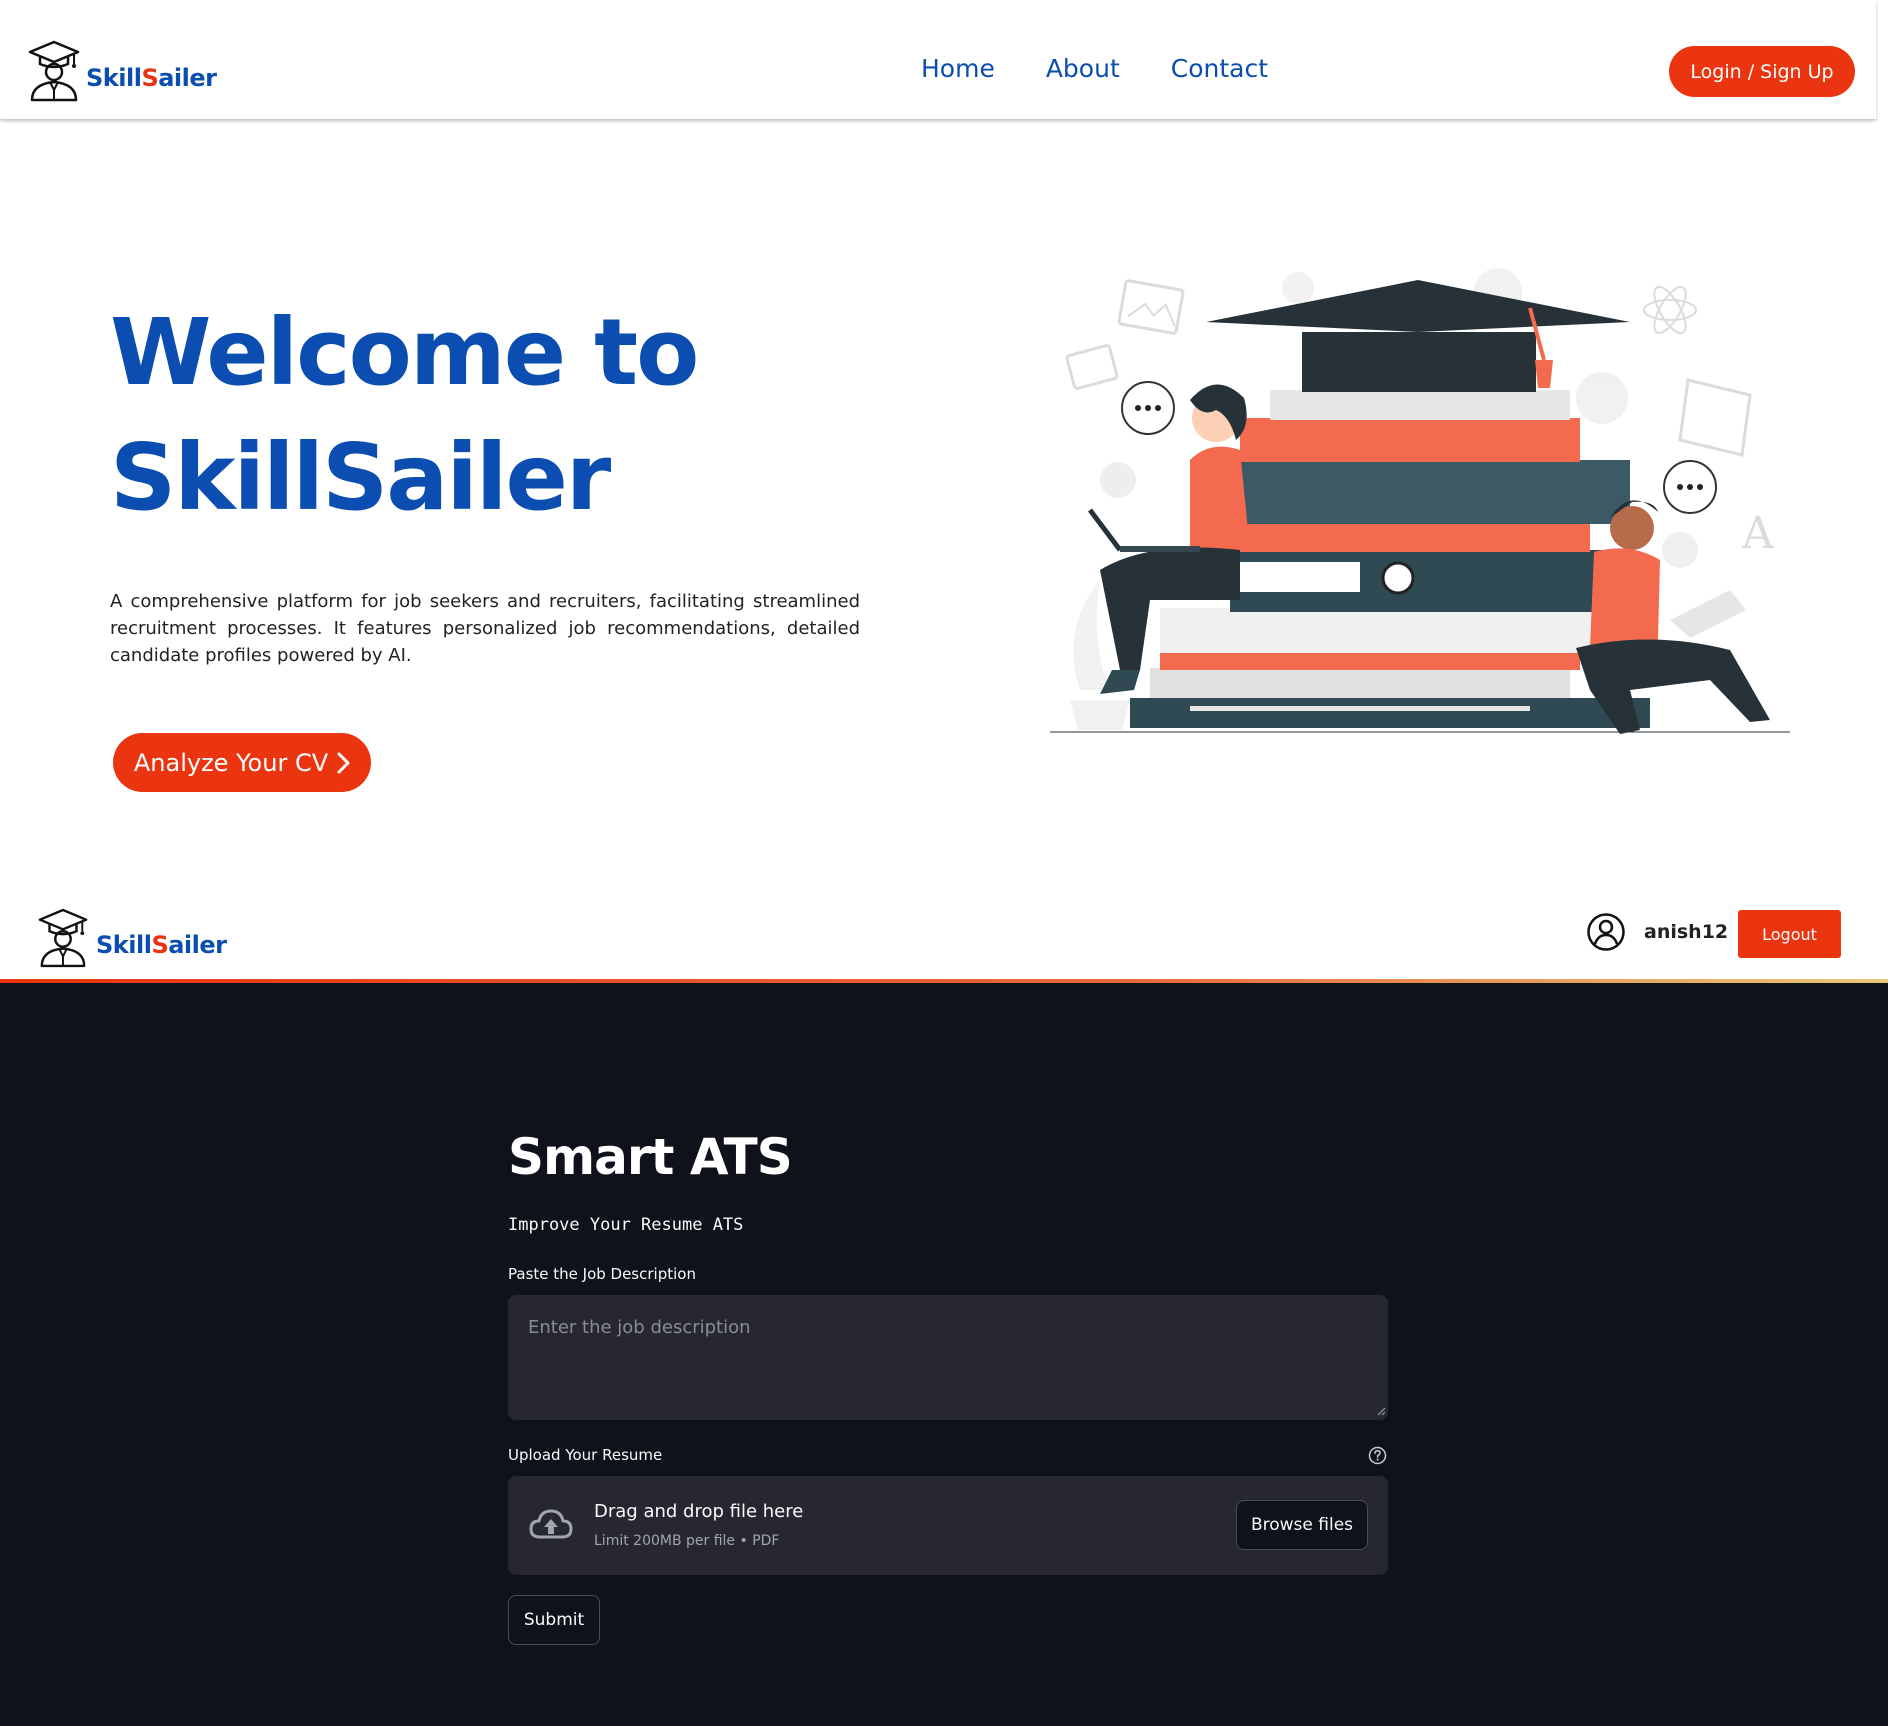 This screenshot has height=1726, width=1888. Describe the element at coordinates (161, 945) in the screenshot. I see `app-brand-name: SkillSailer` at that location.